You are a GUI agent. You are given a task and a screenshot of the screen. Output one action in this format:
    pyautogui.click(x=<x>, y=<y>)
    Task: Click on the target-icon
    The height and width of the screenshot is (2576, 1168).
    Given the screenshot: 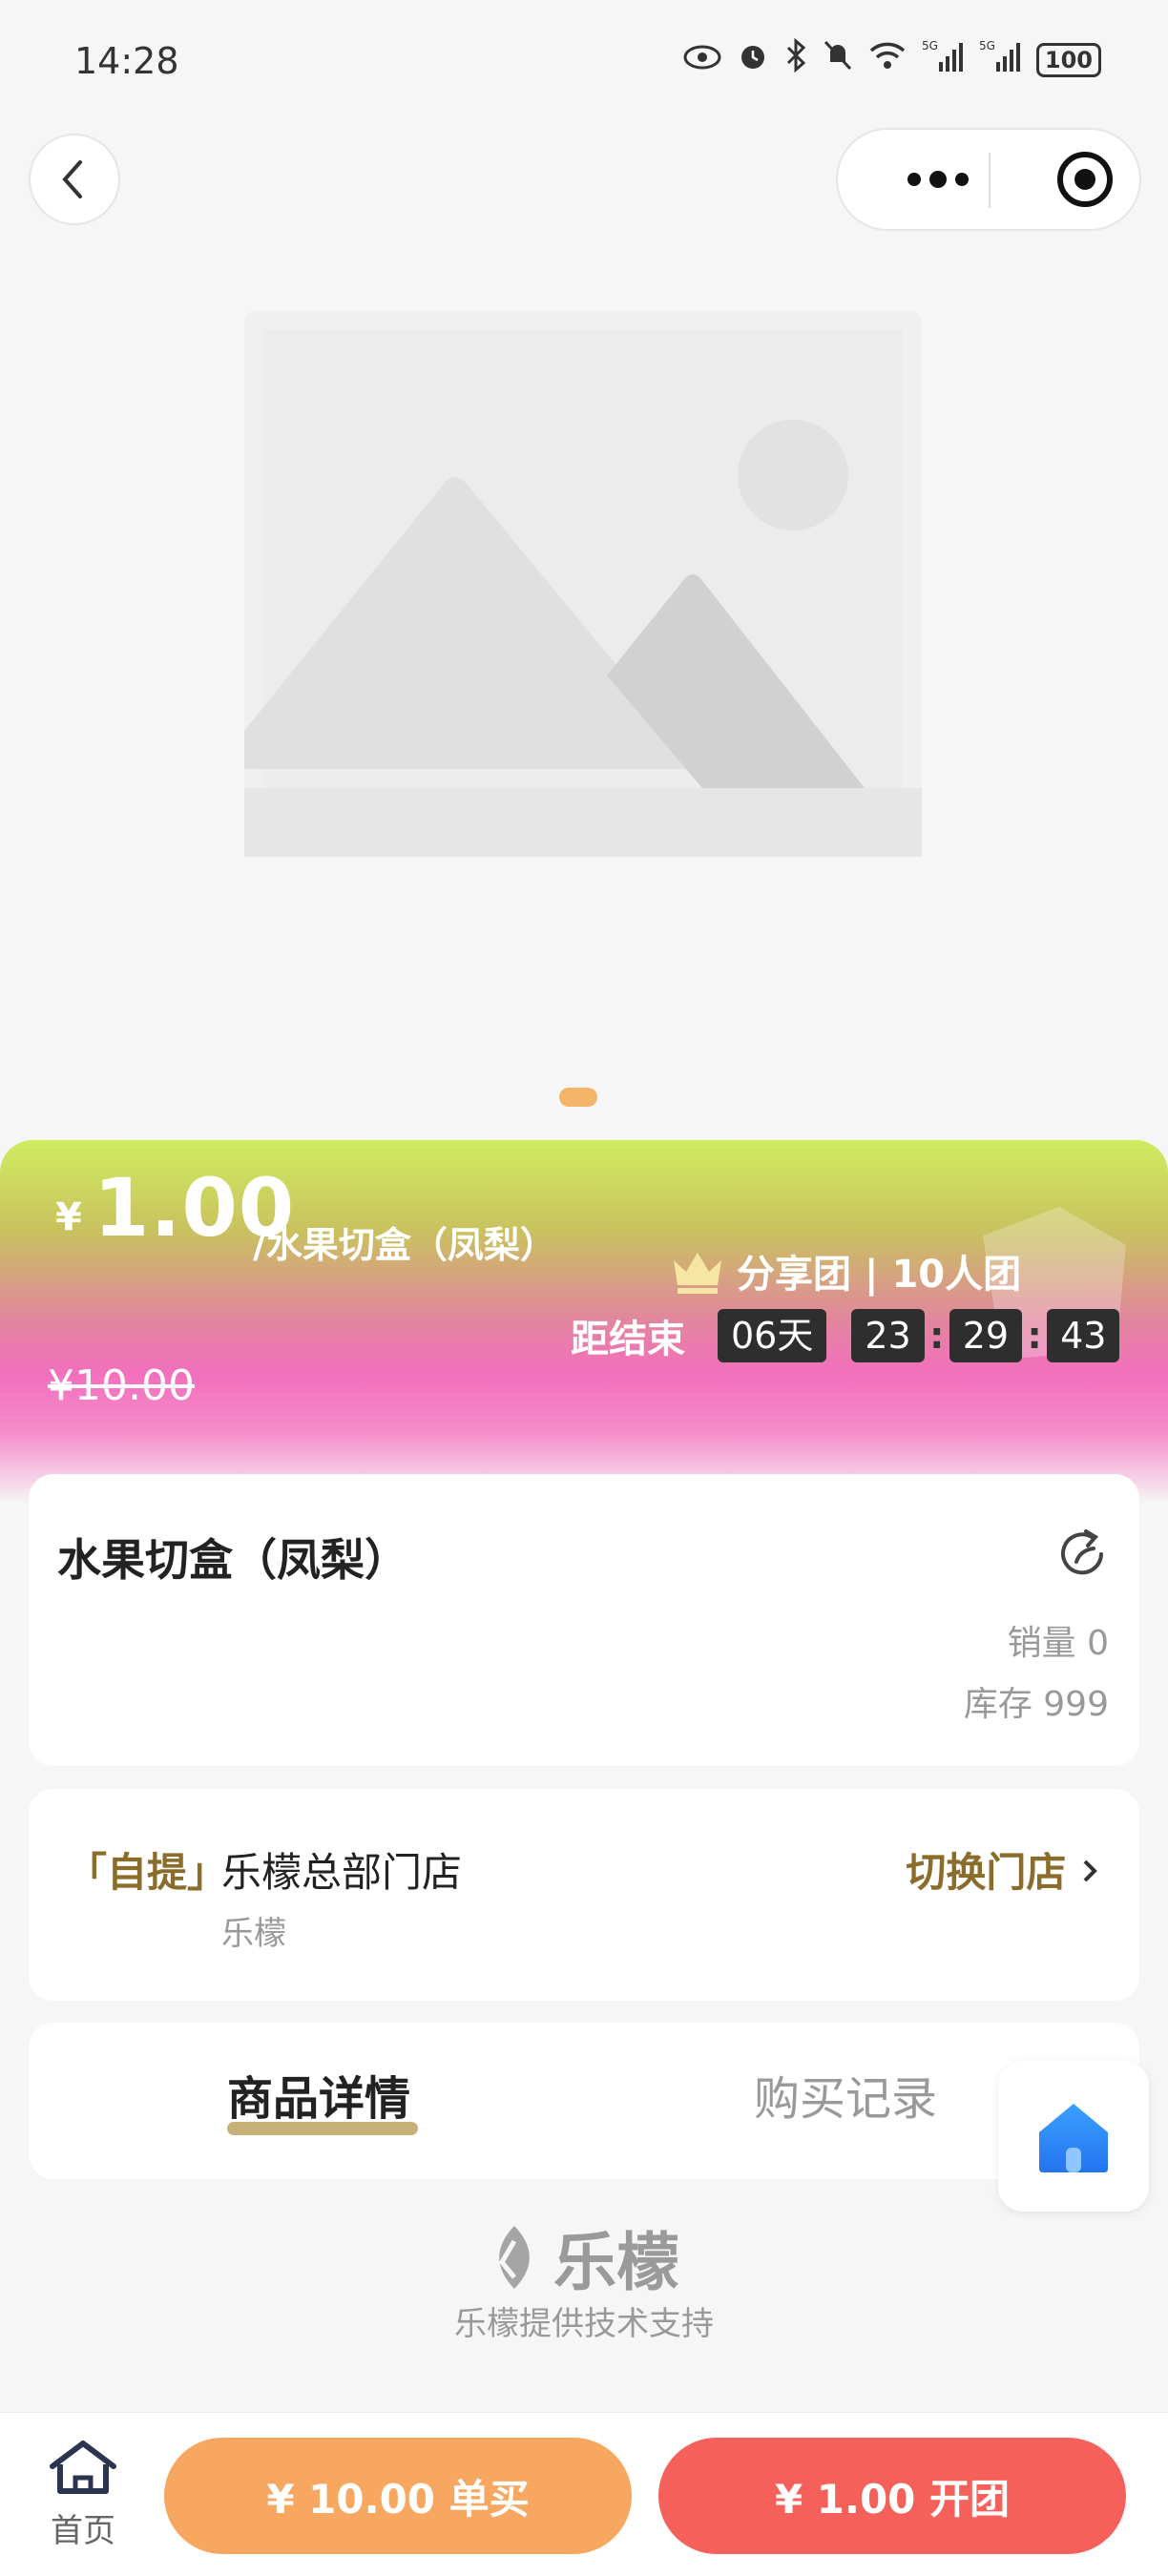 What is the action you would take?
    pyautogui.click(x=1085, y=179)
    